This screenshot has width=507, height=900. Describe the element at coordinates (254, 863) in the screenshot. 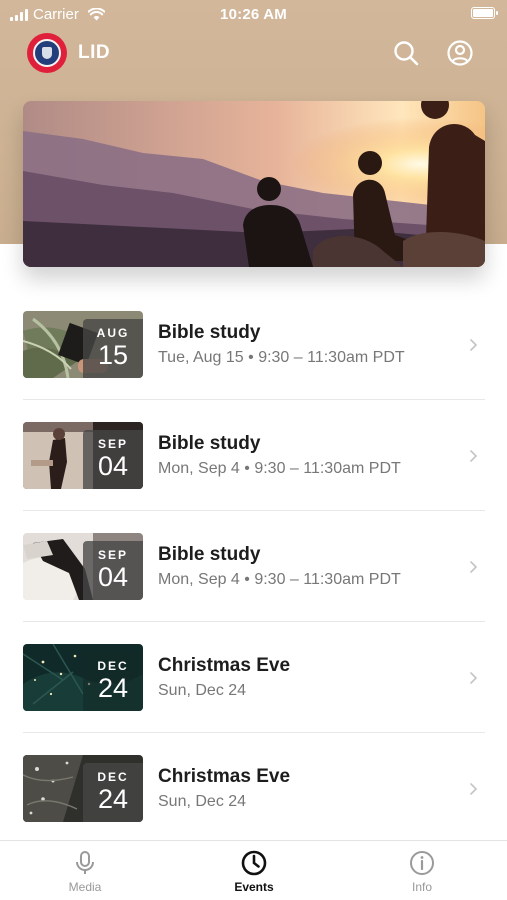

I see `clock-icon` at that location.